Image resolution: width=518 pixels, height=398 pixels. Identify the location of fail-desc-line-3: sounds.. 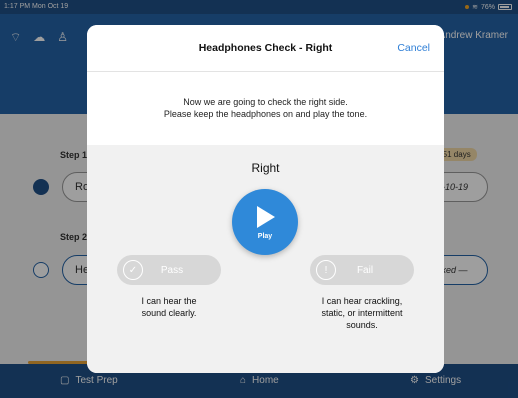
(362, 325).